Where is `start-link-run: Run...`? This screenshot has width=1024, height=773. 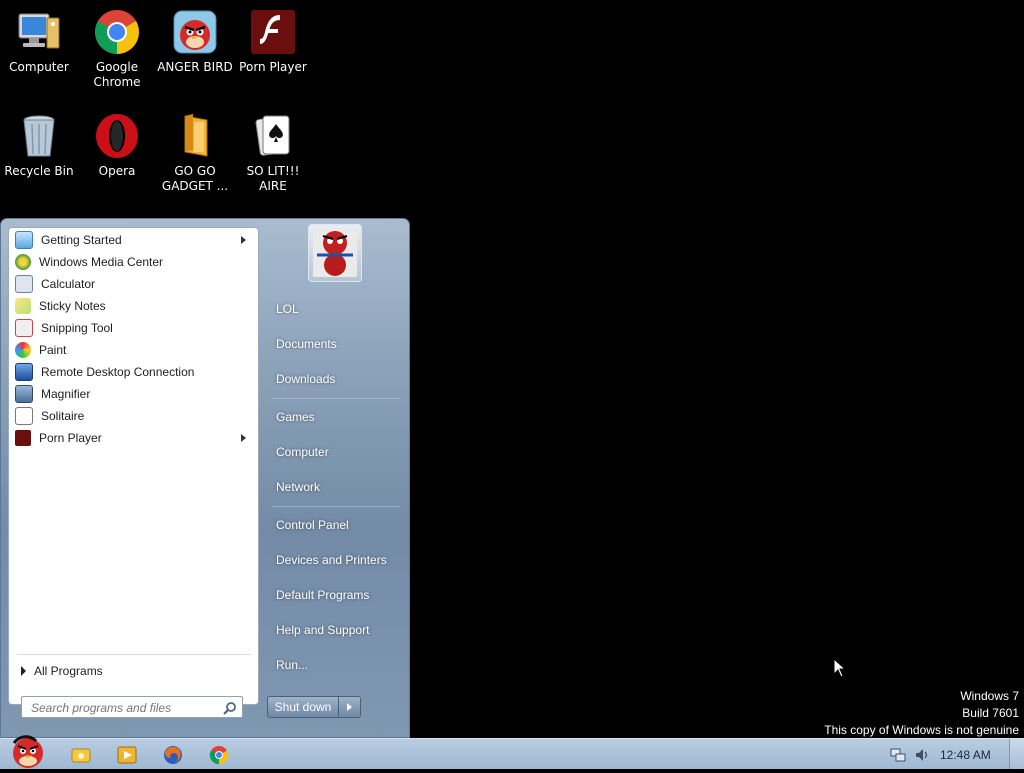 start-link-run: Run... is located at coordinates (335, 665).